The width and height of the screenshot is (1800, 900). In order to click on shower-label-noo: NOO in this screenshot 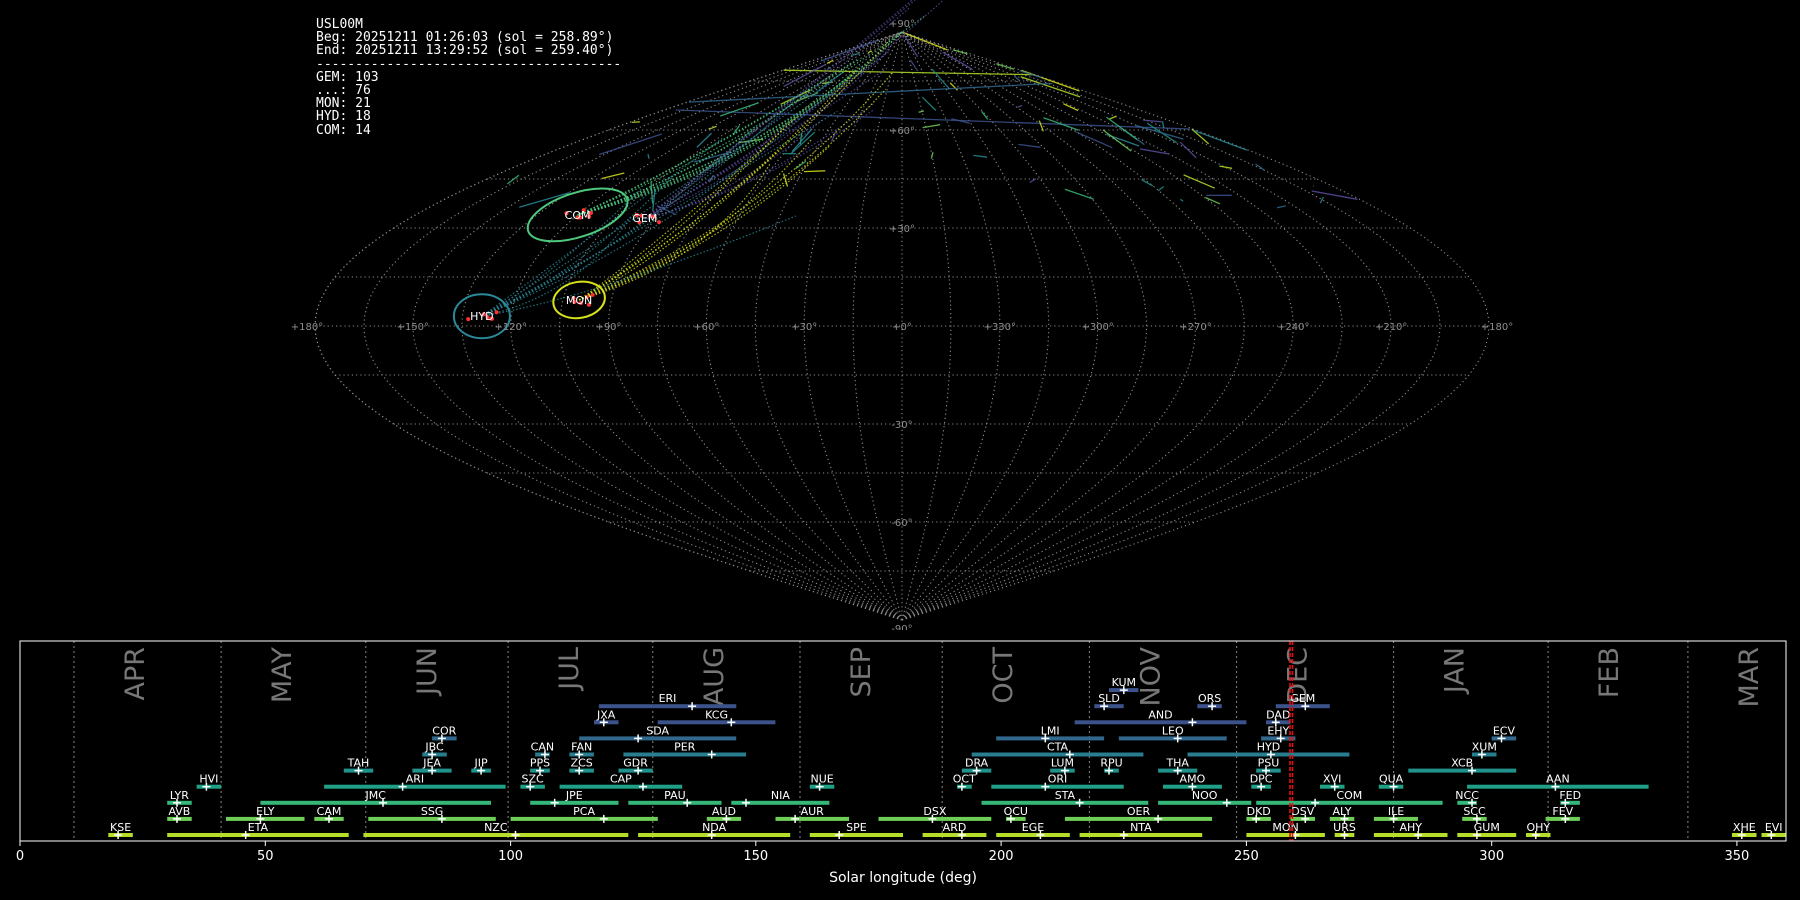, I will do `click(1205, 795)`.